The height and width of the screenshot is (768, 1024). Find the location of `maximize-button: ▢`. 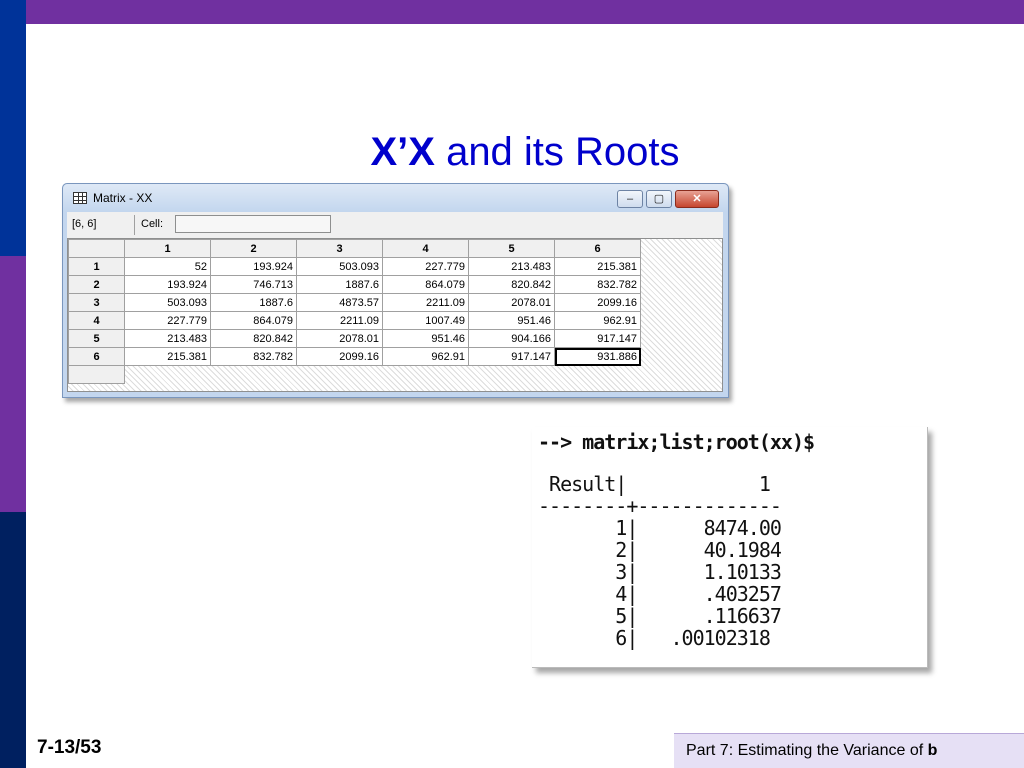

maximize-button: ▢ is located at coordinates (659, 199).